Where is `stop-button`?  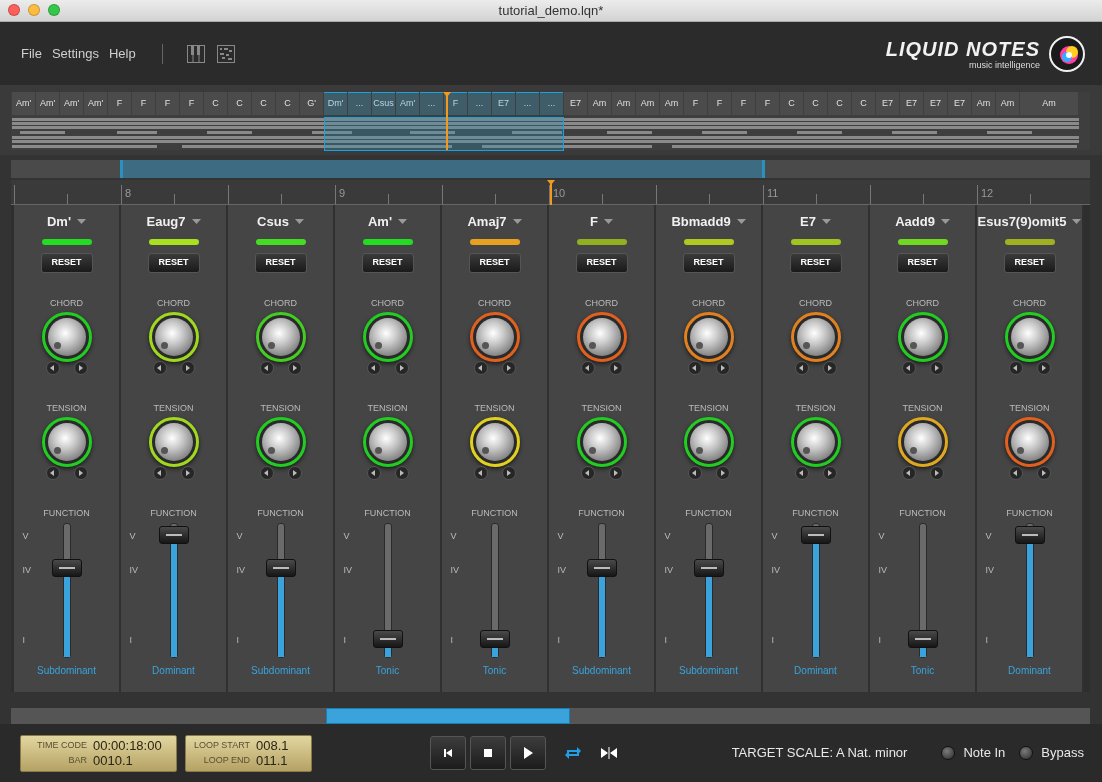 stop-button is located at coordinates (488, 753).